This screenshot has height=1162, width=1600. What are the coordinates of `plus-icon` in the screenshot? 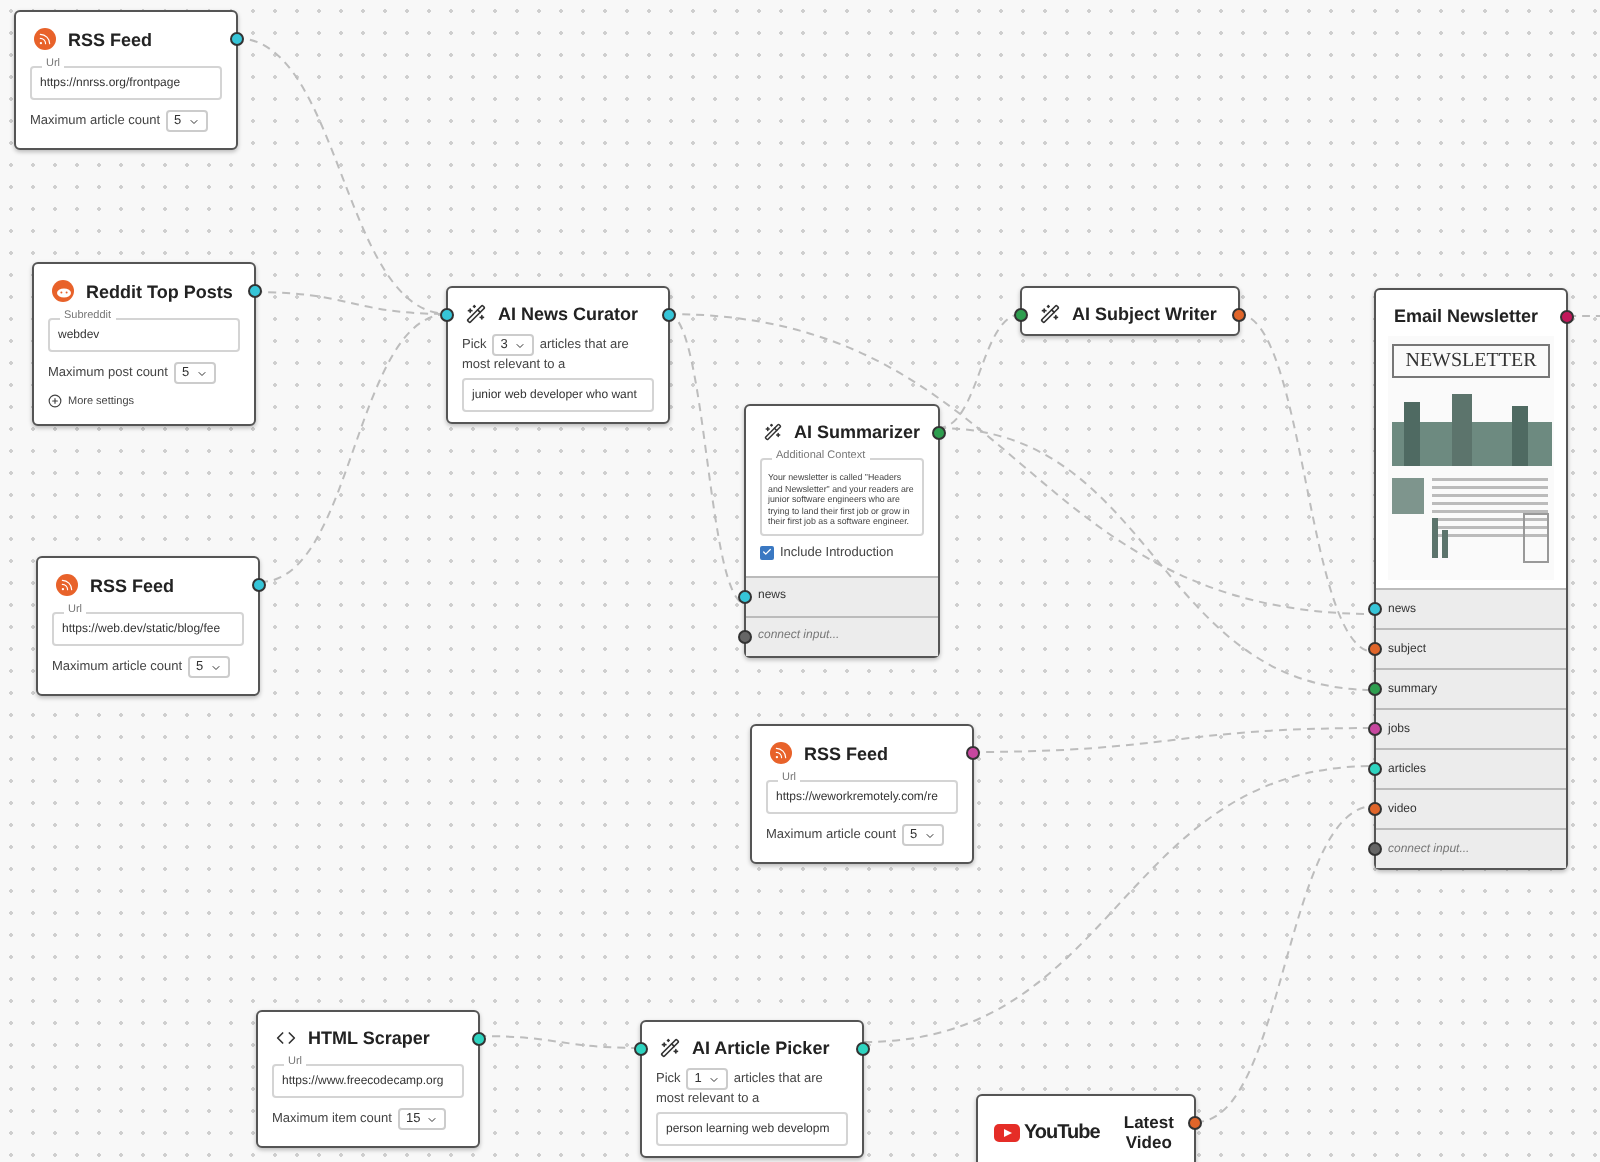 It's located at (55, 401).